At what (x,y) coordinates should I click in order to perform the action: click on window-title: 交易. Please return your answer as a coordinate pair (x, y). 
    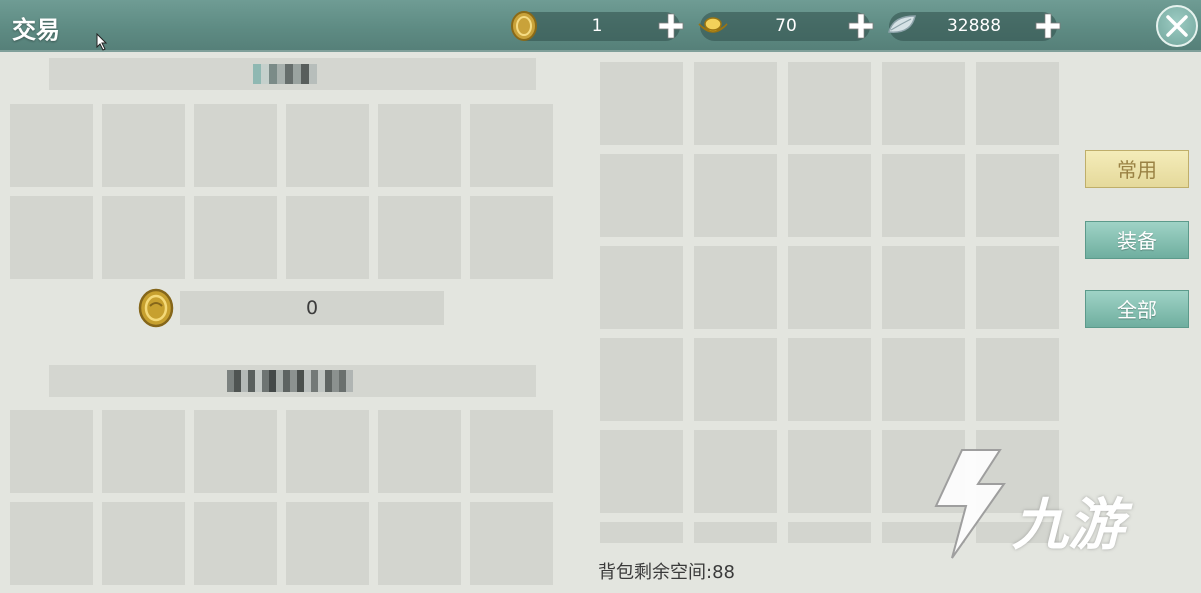
    Looking at the image, I should click on (36, 30).